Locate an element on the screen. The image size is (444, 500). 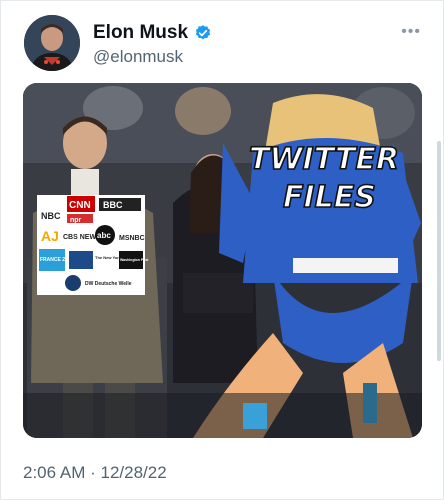
avatar is located at coordinates (52, 43).